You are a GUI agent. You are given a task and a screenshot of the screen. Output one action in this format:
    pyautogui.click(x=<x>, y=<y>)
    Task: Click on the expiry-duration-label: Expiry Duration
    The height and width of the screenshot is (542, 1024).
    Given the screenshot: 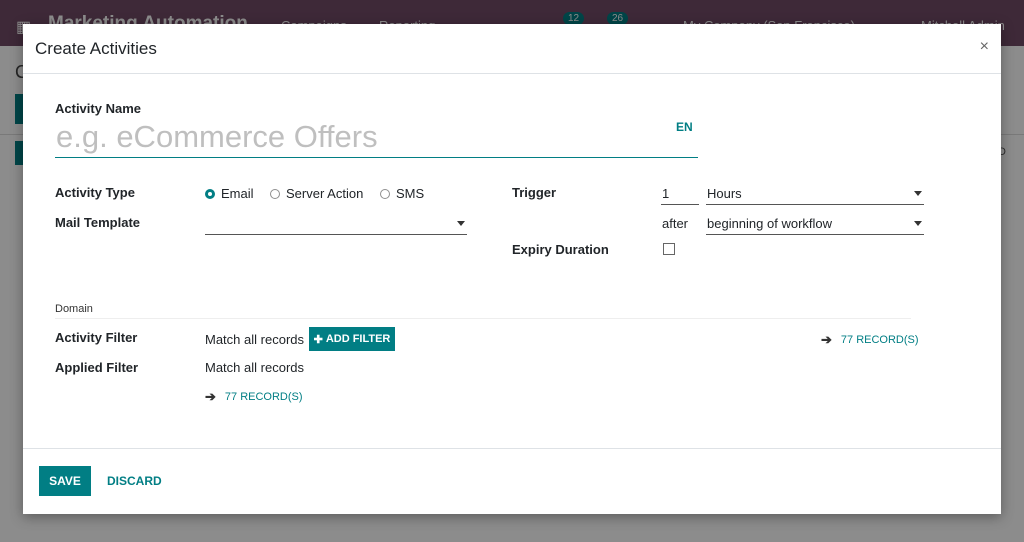 What is the action you would take?
    pyautogui.click(x=560, y=249)
    